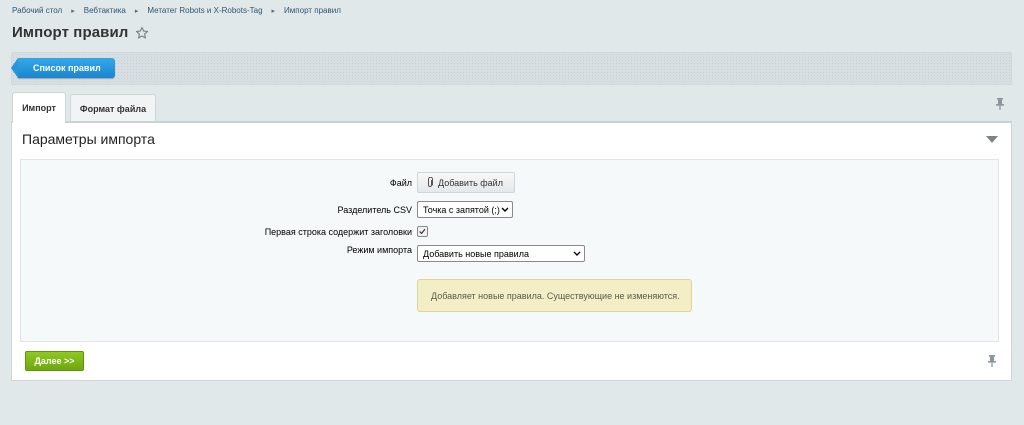  I want to click on csv-separator-label: Разделитель CSV, so click(374, 210).